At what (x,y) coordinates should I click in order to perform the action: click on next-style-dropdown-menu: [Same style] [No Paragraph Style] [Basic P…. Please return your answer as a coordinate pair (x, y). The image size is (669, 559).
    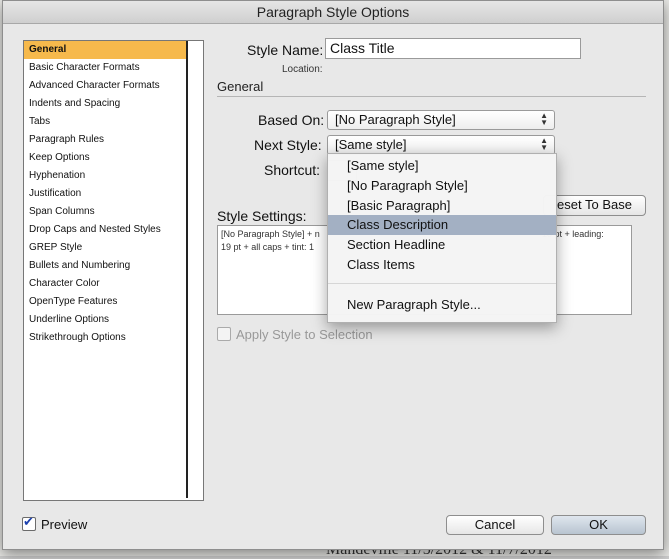
    Looking at the image, I should click on (442, 238).